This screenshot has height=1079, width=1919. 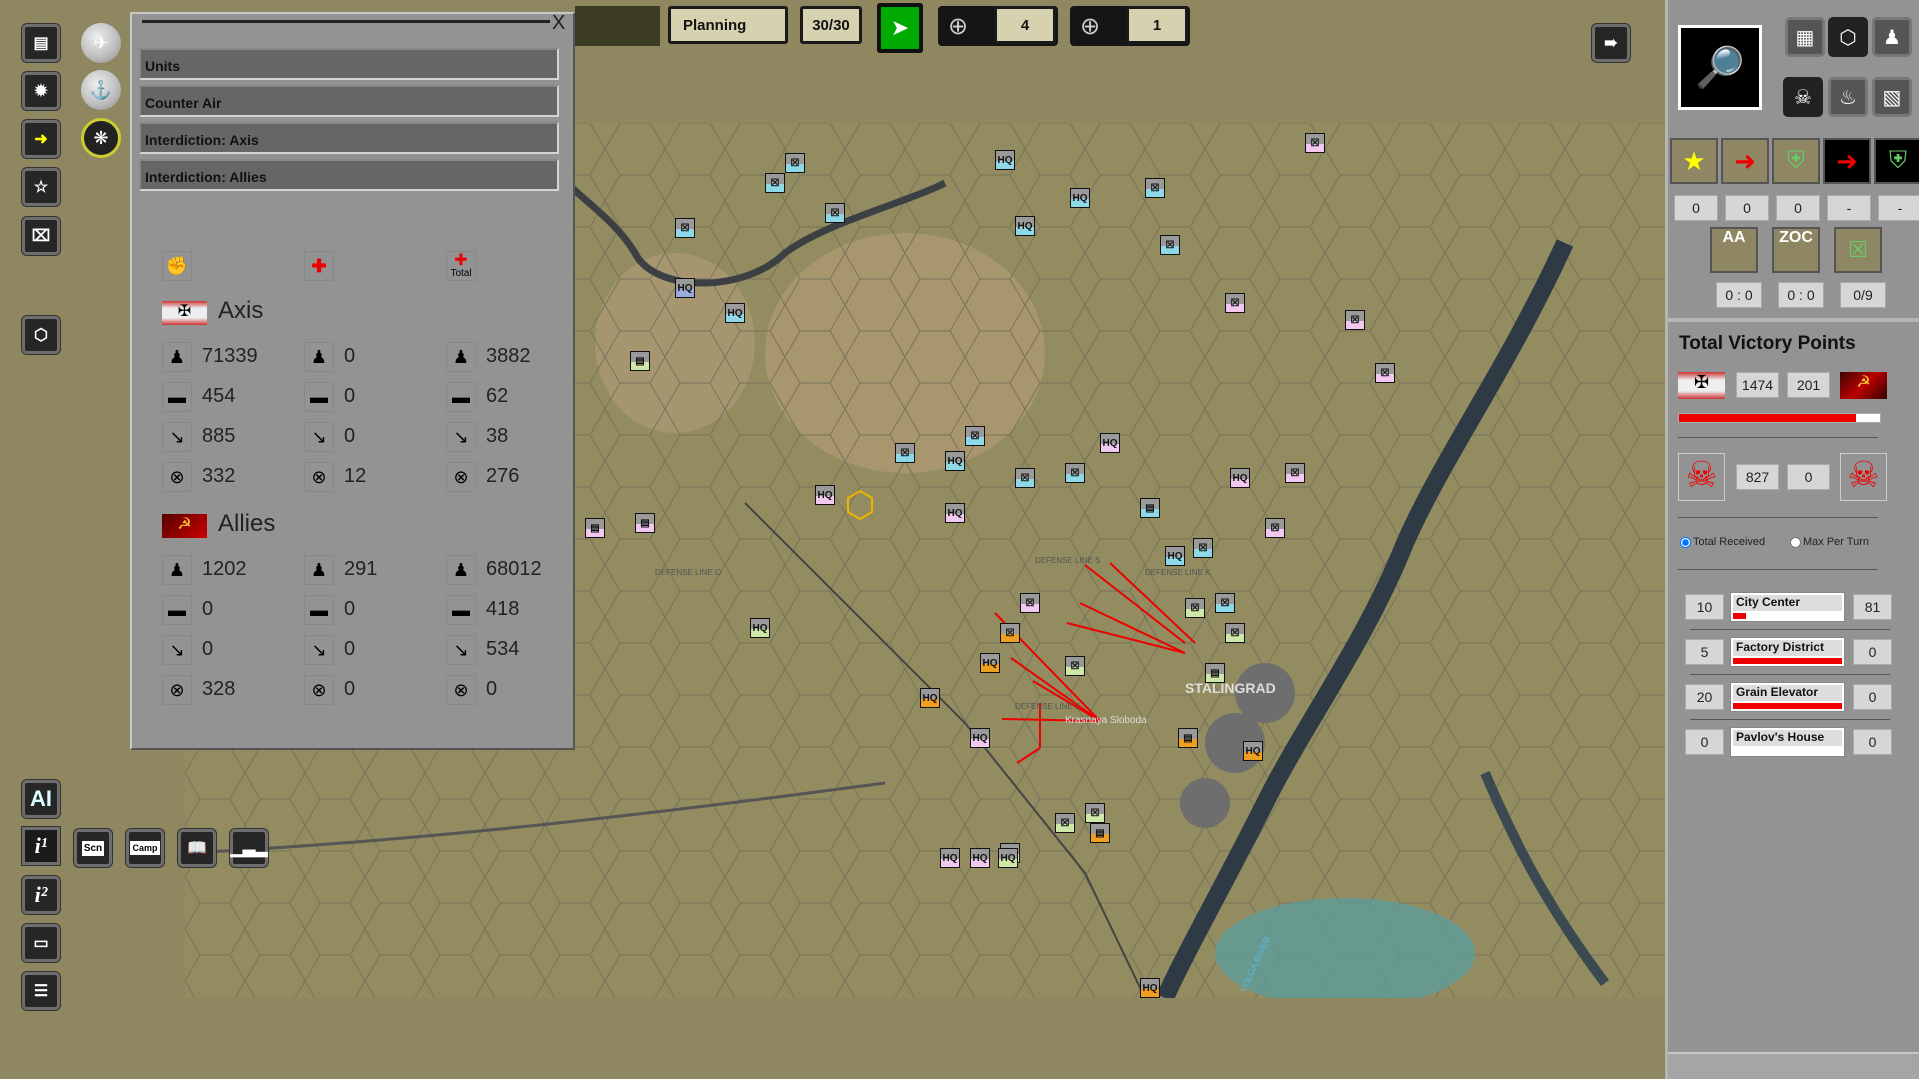 What do you see at coordinates (41, 799) in the screenshot?
I see `ai-button: AI` at bounding box center [41, 799].